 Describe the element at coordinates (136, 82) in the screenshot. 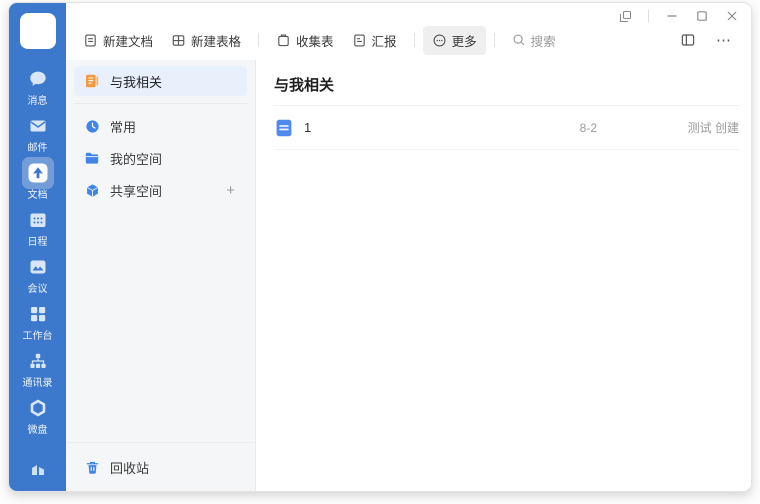

I see `sidebar-item-label: 与我相关` at that location.